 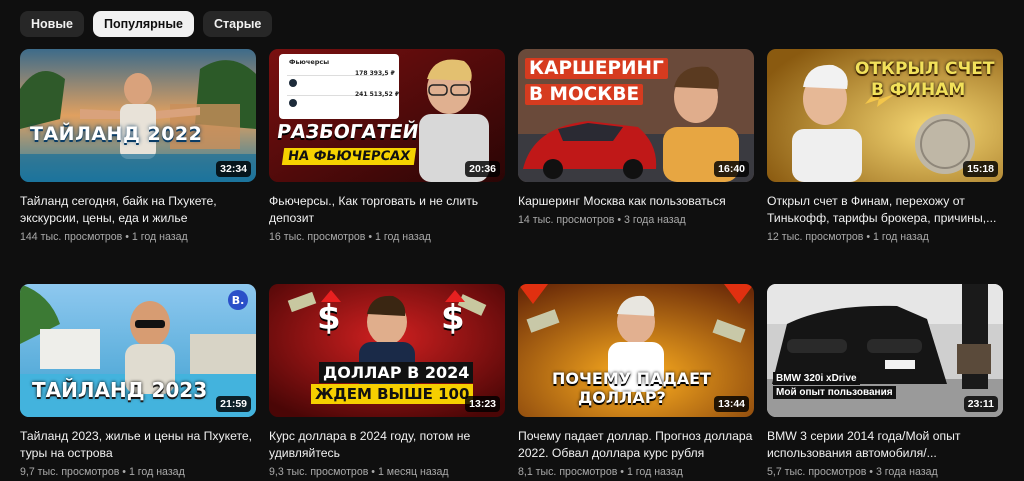 What do you see at coordinates (138, 350) in the screenshot?
I see `video-thumbnail: B. ТАЙЛАНД 2023 21:59` at bounding box center [138, 350].